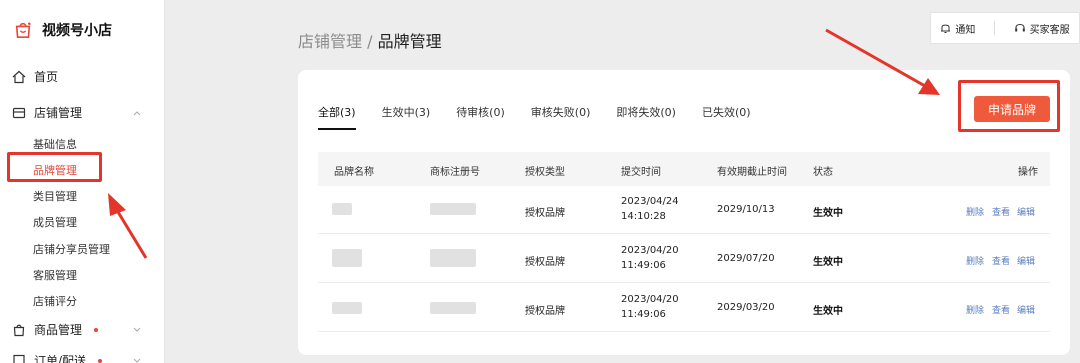 This screenshot has width=1080, height=363. I want to click on sidebar-subitem-category-management: 类目管理, so click(55, 196).